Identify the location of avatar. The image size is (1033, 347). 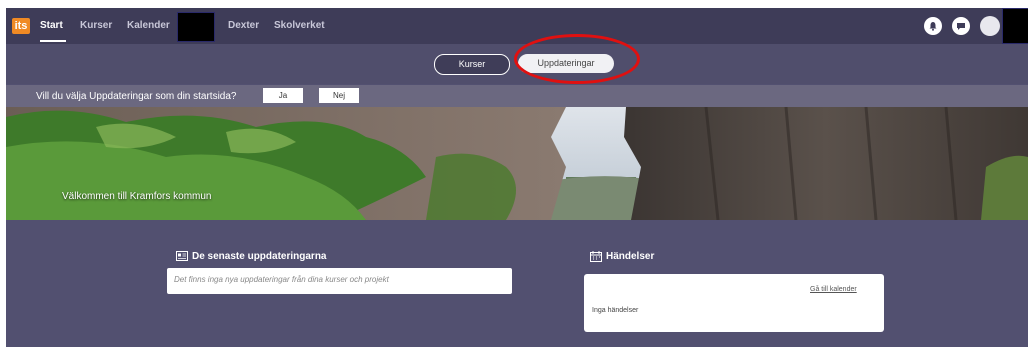
(990, 26).